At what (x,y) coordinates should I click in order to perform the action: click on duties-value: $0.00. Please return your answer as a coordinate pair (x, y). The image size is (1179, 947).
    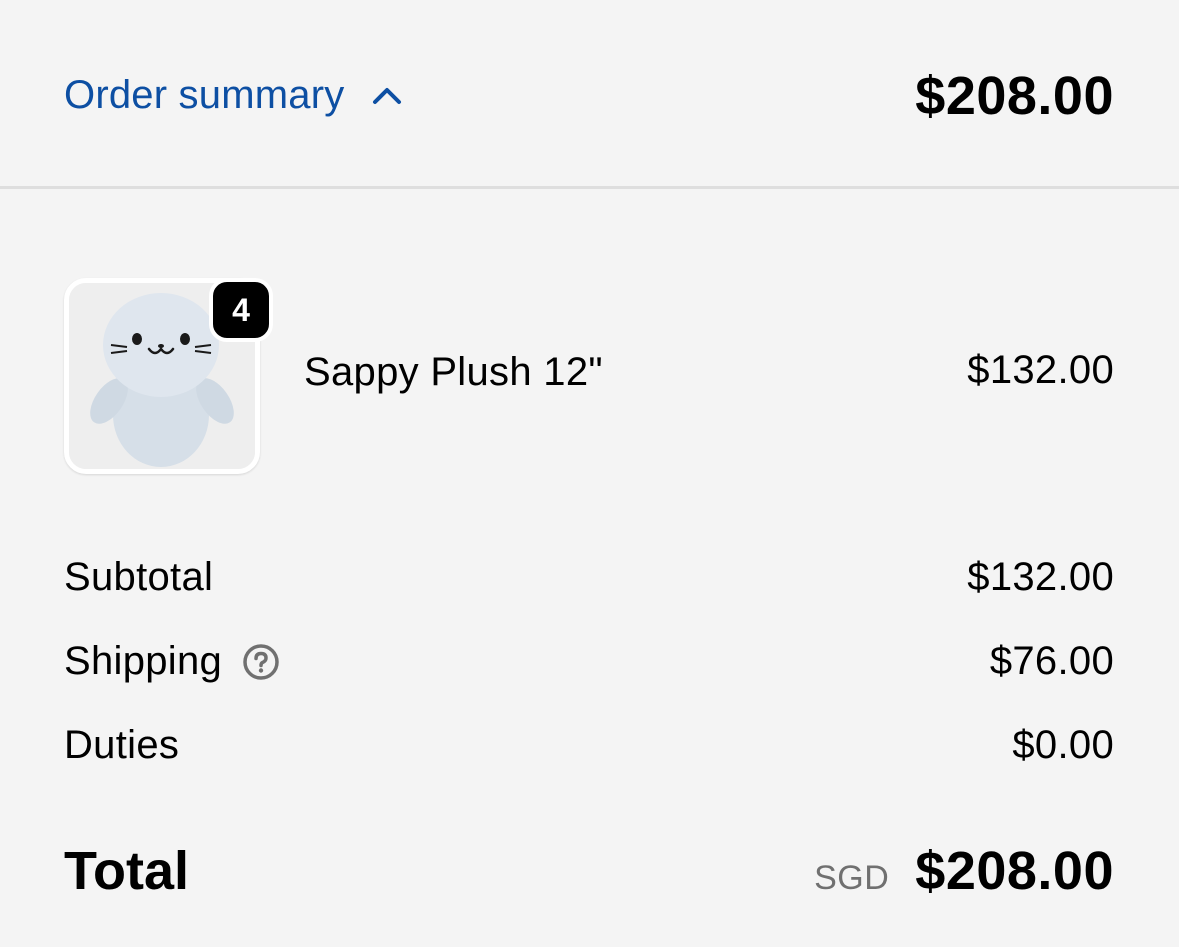
    Looking at the image, I should click on (1063, 745).